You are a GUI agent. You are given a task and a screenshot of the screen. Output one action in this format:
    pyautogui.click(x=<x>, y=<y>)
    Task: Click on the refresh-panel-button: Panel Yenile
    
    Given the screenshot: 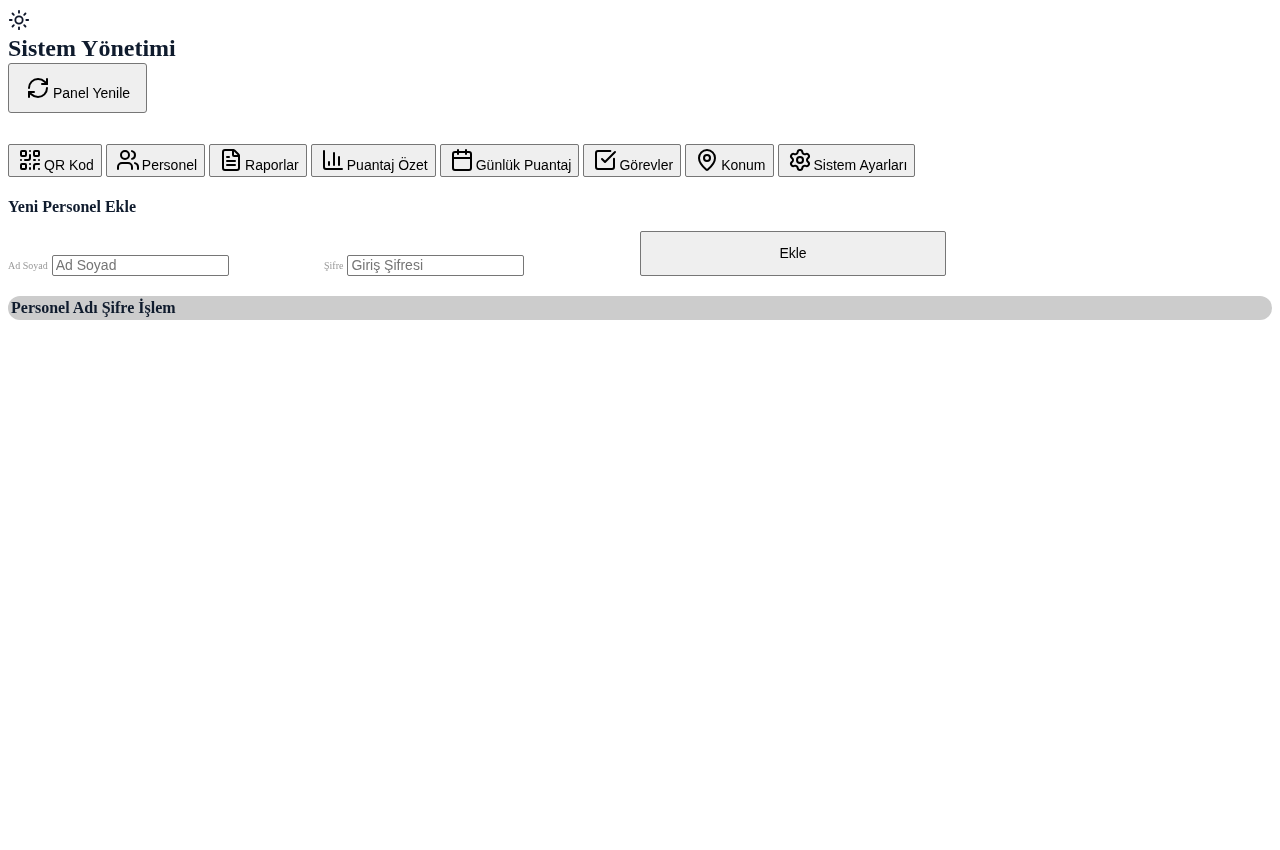 What is the action you would take?
    pyautogui.click(x=78, y=88)
    